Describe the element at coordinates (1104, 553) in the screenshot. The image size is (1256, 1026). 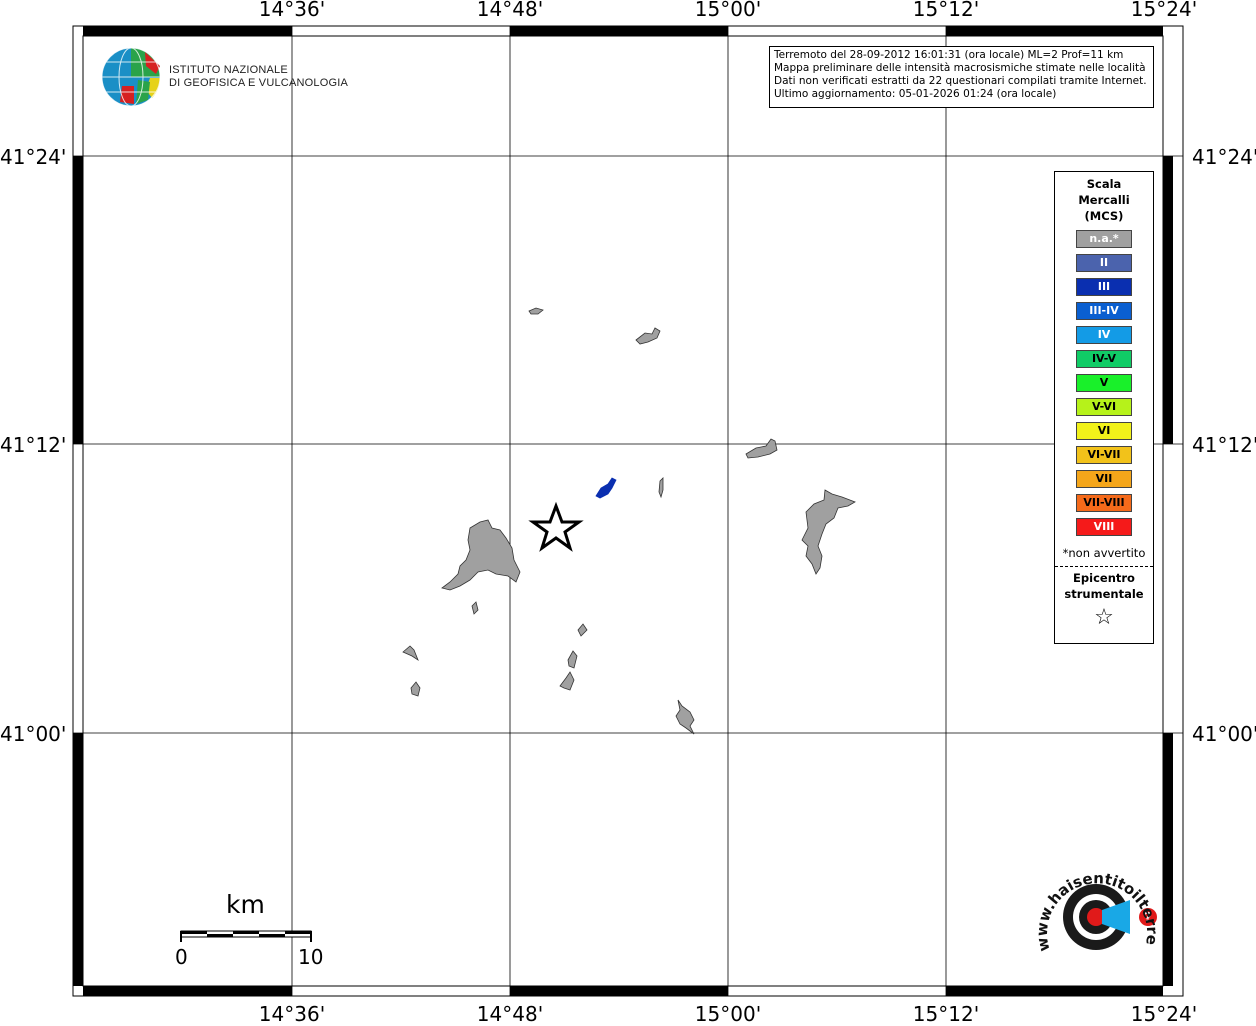
I see `legend-note: *non avvertito` at that location.